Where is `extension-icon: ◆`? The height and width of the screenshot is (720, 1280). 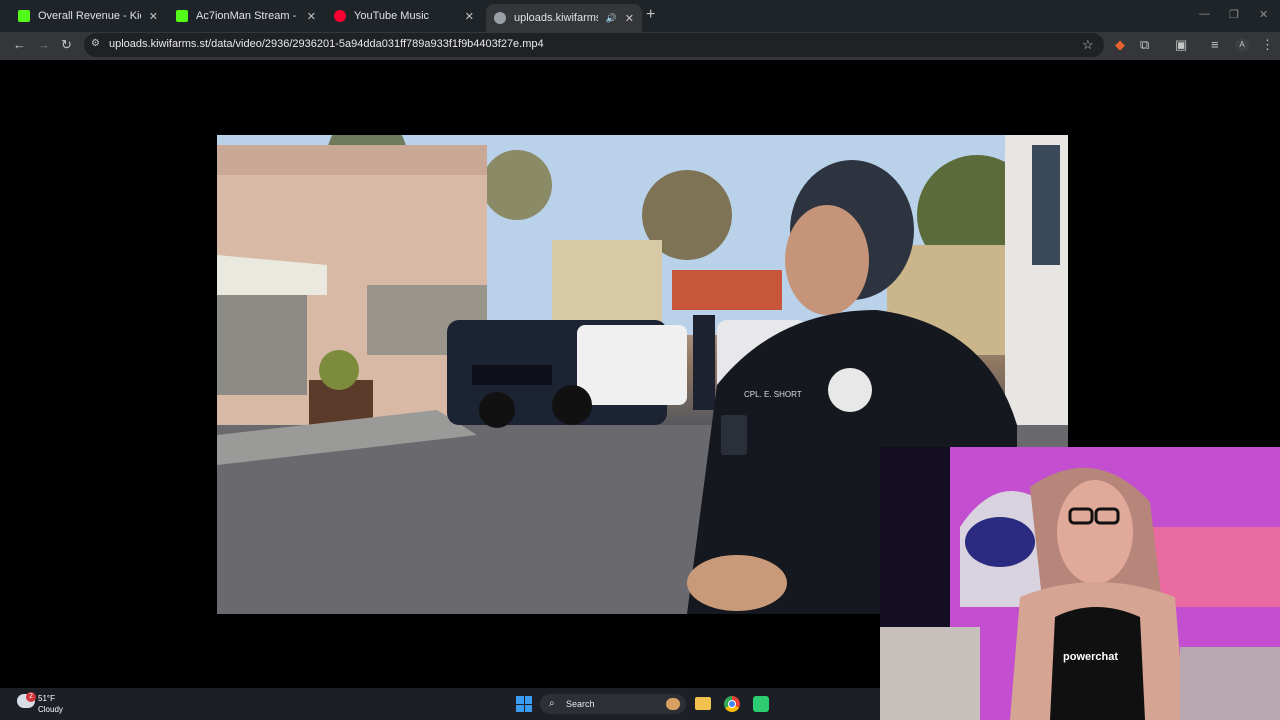
extension-icon: ◆ is located at coordinates (1120, 45).